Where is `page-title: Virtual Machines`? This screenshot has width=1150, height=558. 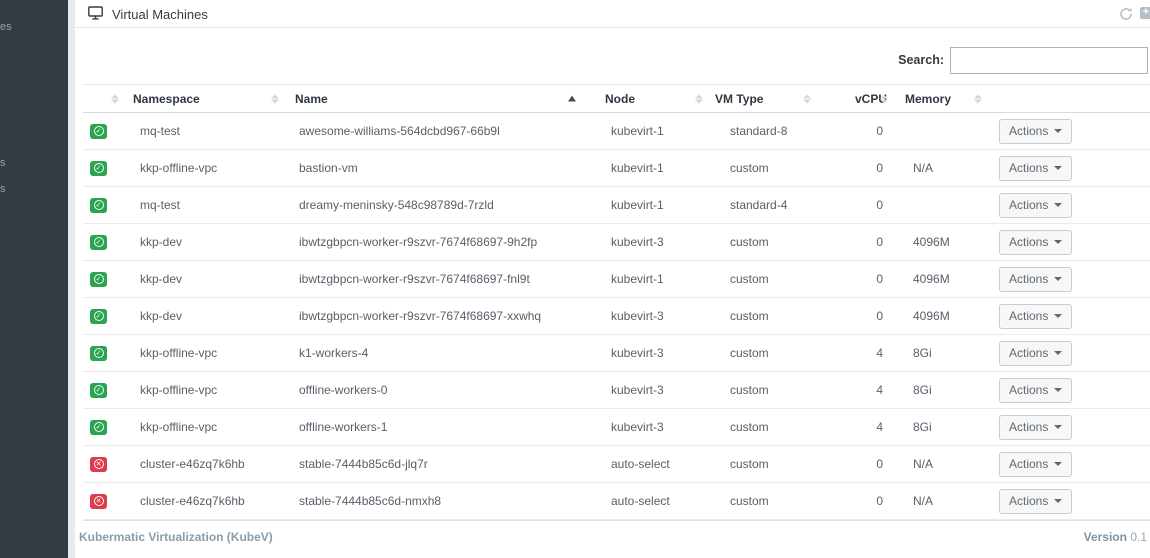
page-title: Virtual Machines is located at coordinates (160, 14).